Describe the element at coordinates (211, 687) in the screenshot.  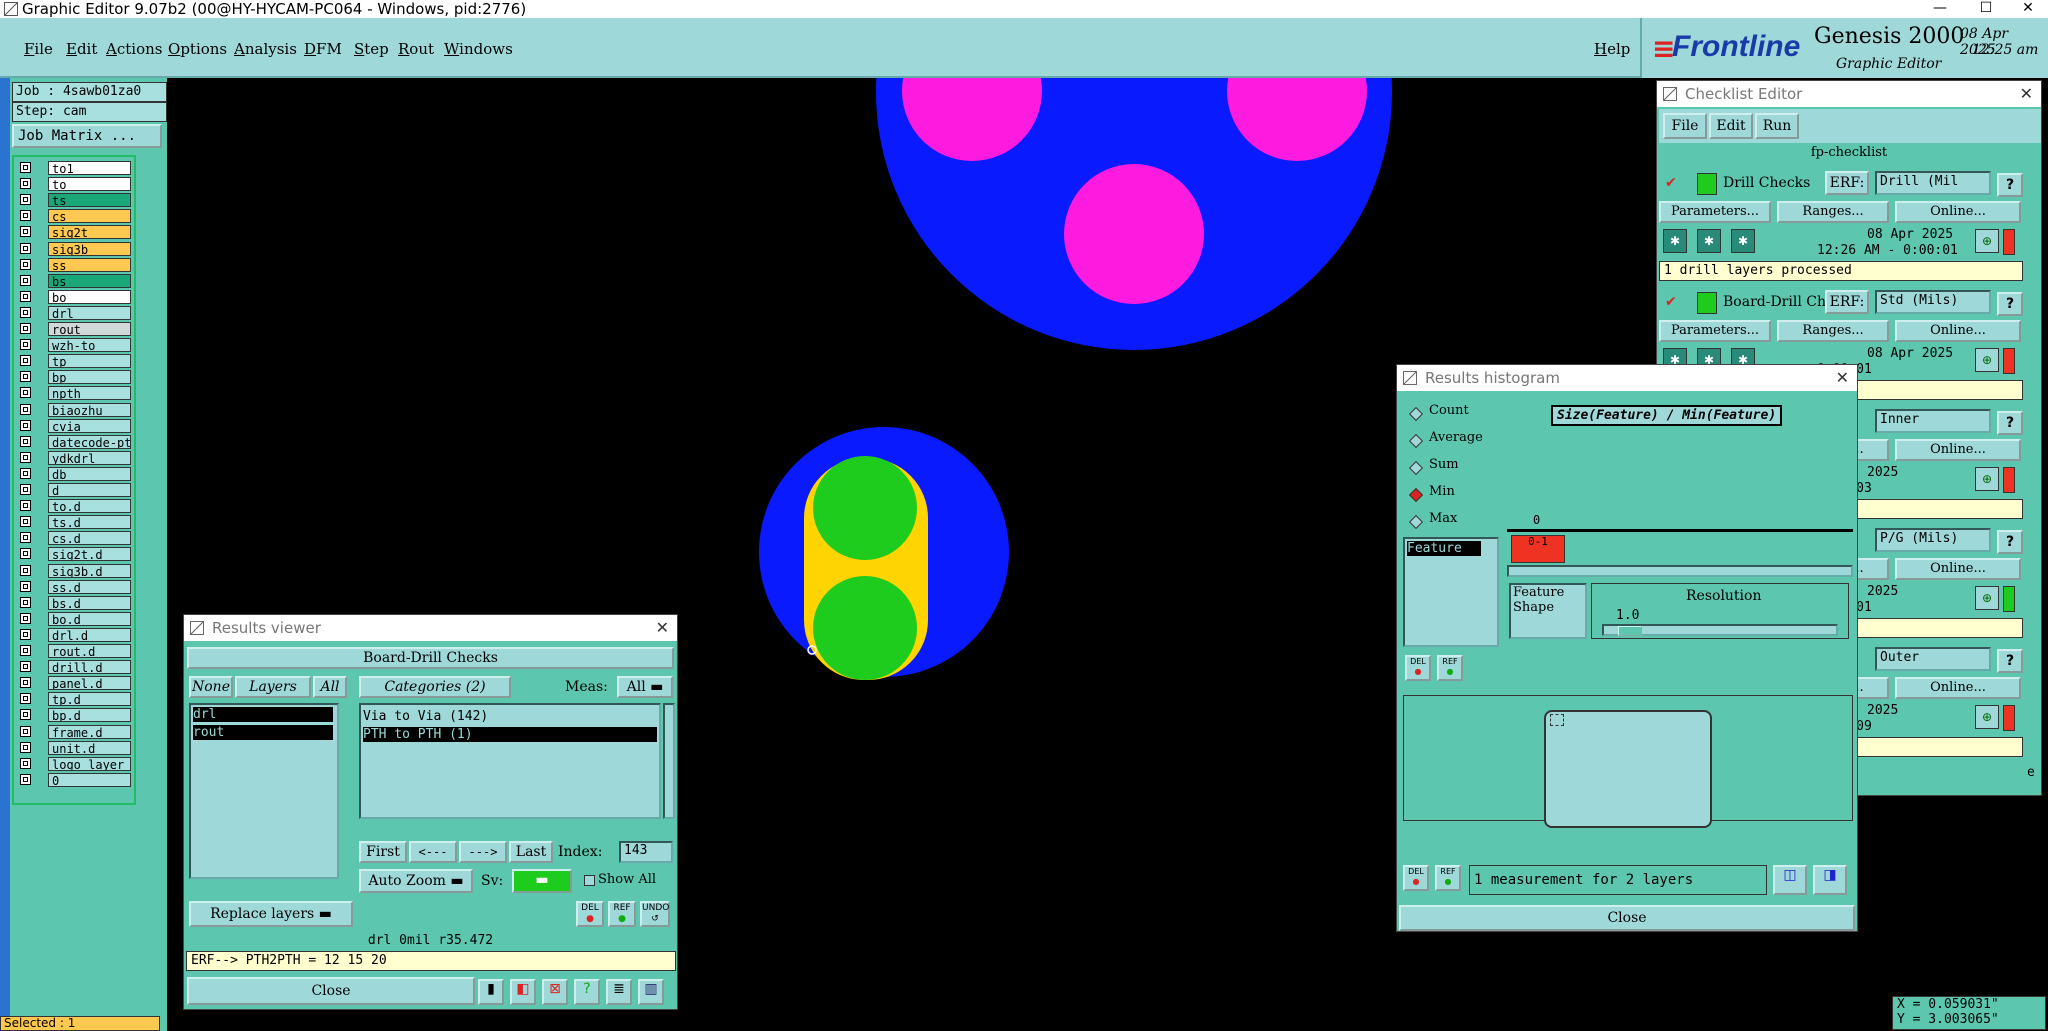
I see `none-button: None` at that location.